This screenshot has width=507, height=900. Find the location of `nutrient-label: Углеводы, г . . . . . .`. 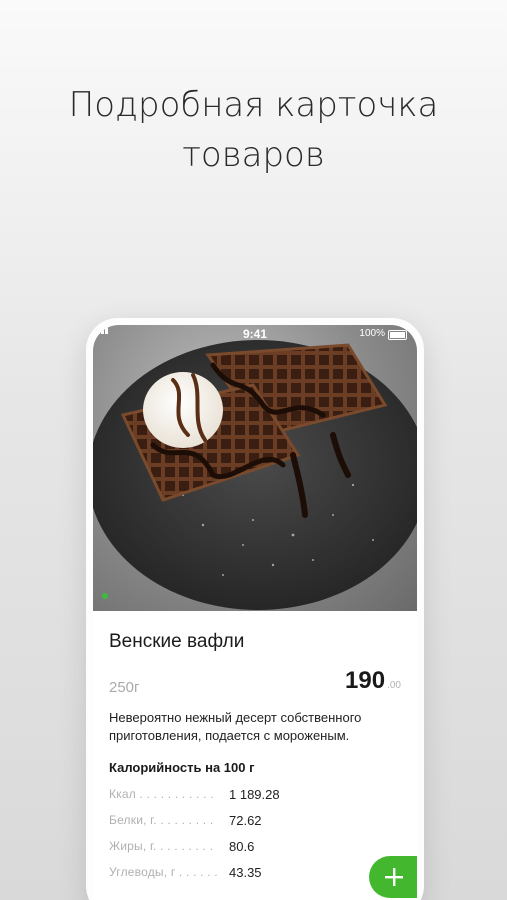

nutrient-label: Углеводы, г . . . . . . is located at coordinates (163, 872).